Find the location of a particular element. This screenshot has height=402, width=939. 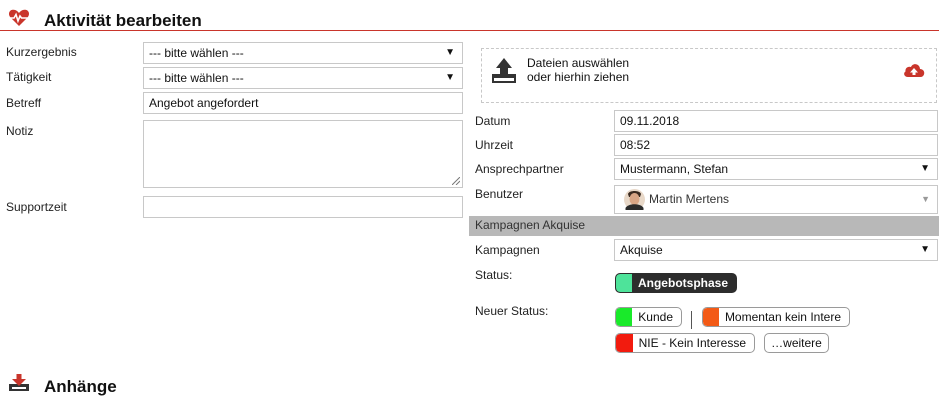

notiz-label: Notiz is located at coordinates (20, 131).